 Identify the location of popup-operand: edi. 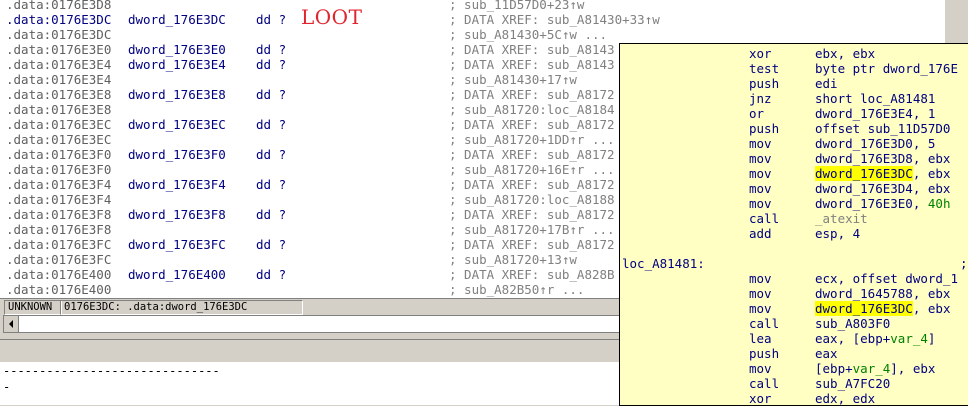
(826, 83).